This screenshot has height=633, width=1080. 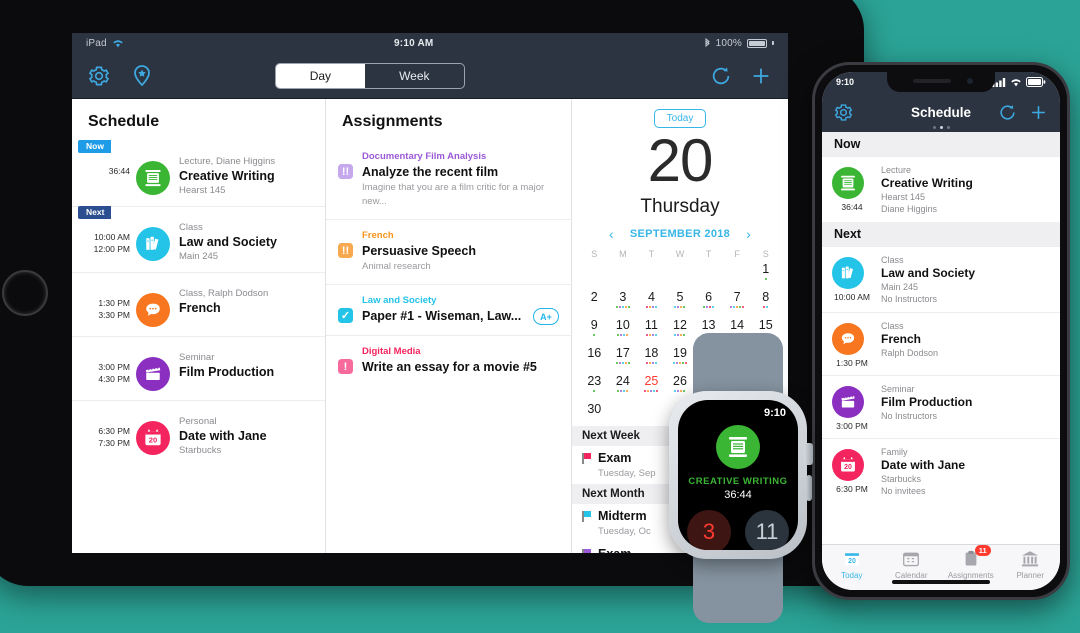 What do you see at coordinates (680, 118) in the screenshot?
I see `today-button: Today` at bounding box center [680, 118].